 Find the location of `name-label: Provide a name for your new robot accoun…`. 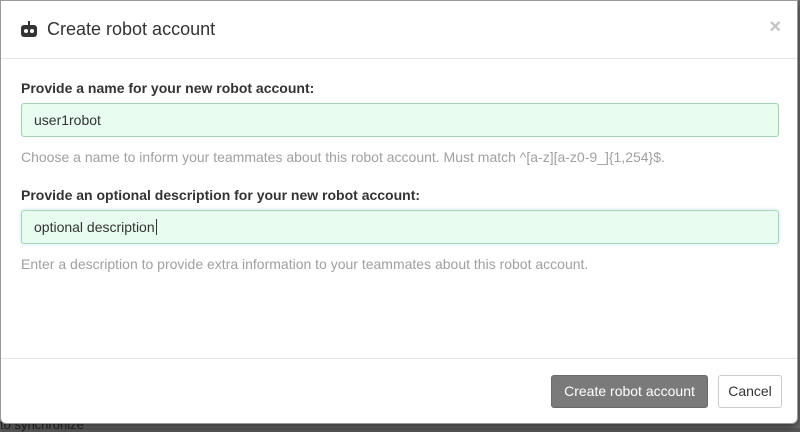

name-label: Provide a name for your new robot accoun… is located at coordinates (168, 88).